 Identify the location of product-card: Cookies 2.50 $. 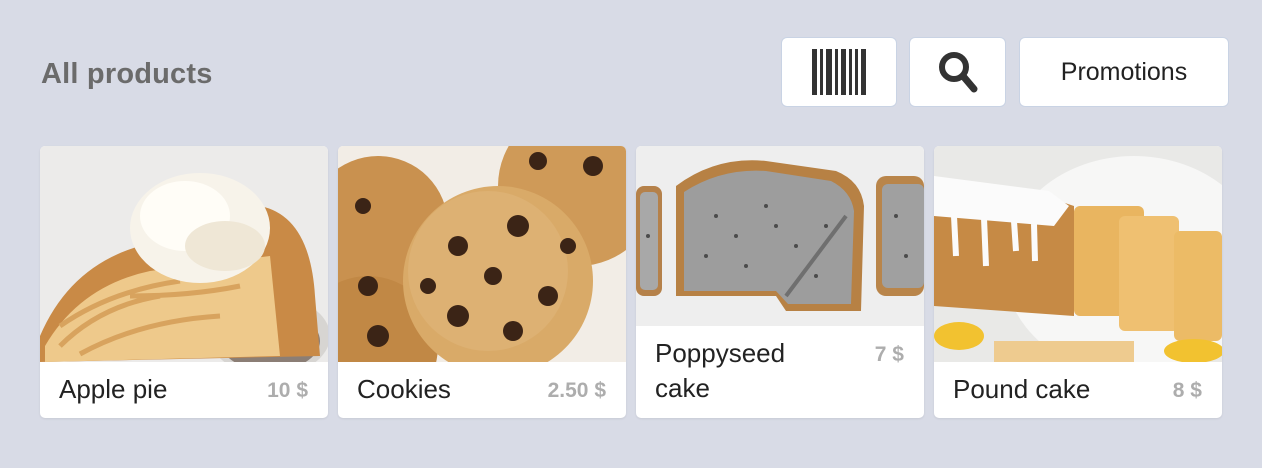
(482, 282).